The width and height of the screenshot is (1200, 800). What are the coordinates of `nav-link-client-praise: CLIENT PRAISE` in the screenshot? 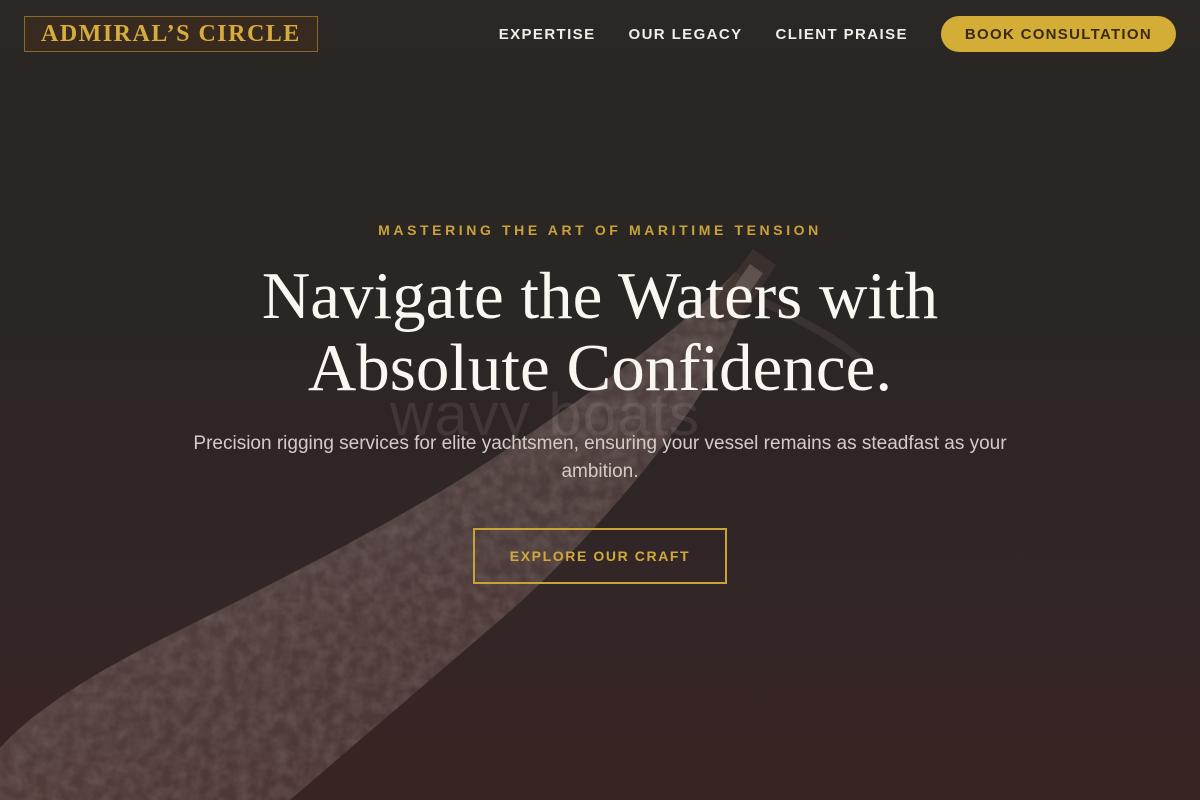 It's located at (842, 34).